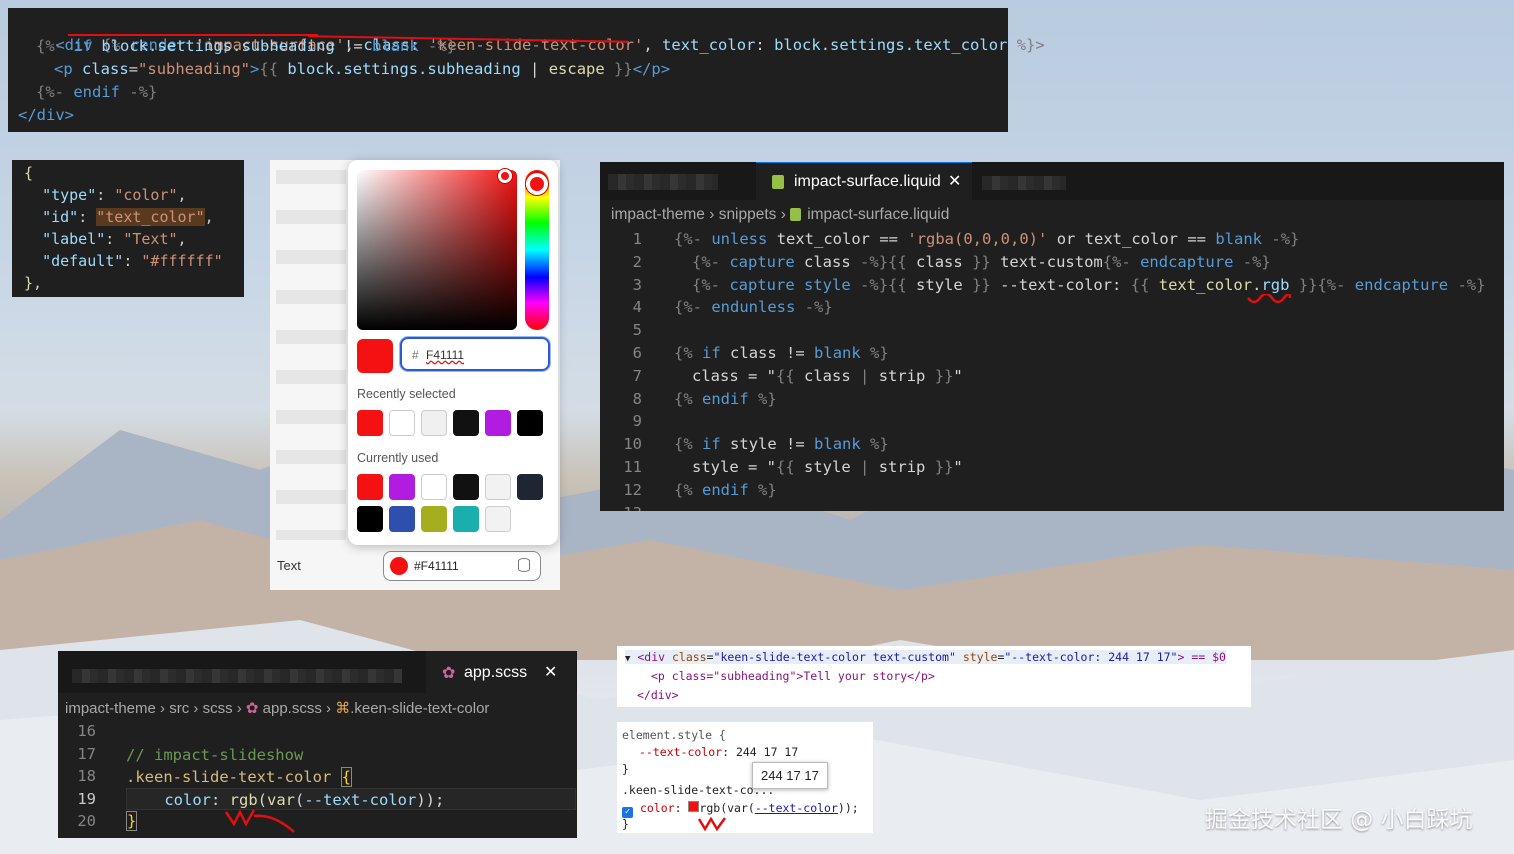  What do you see at coordinates (725, 399) in the screenshot?
I see `code-line: {% endif %}` at bounding box center [725, 399].